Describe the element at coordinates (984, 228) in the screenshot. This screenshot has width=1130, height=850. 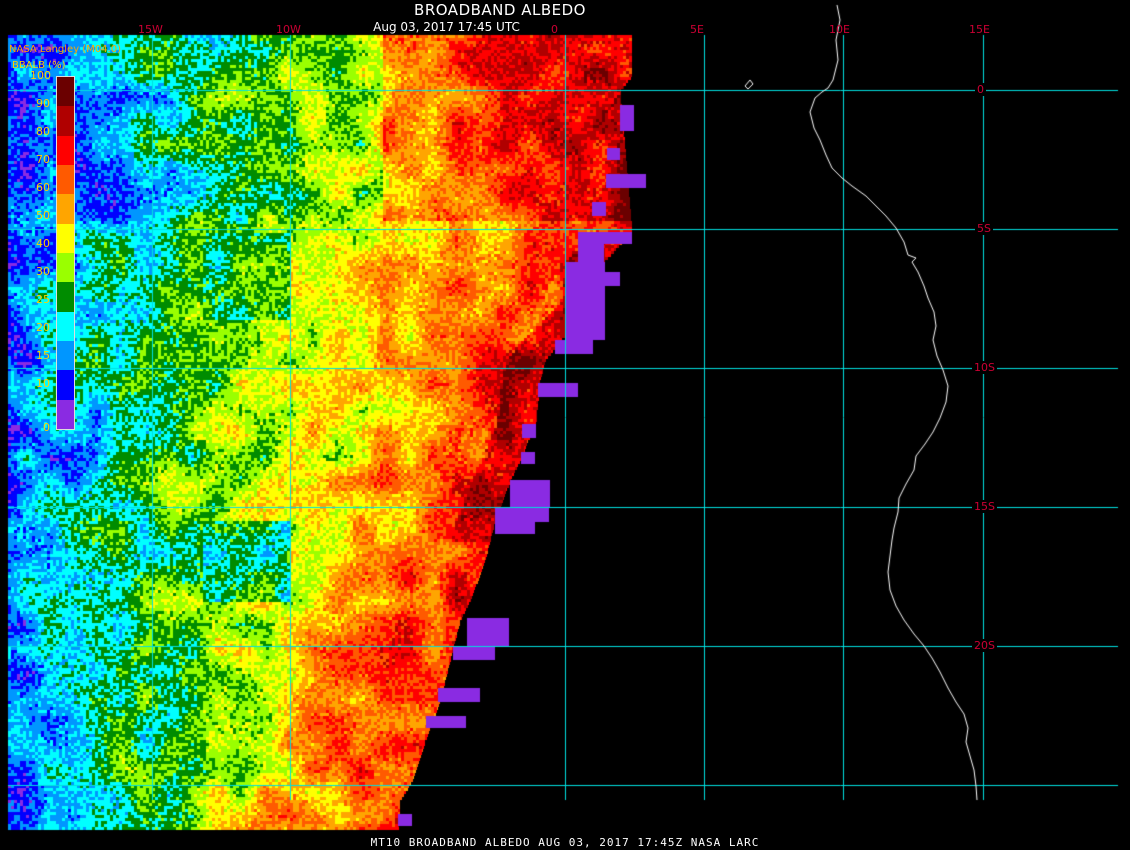
I see `latitude-label: 5S` at that location.